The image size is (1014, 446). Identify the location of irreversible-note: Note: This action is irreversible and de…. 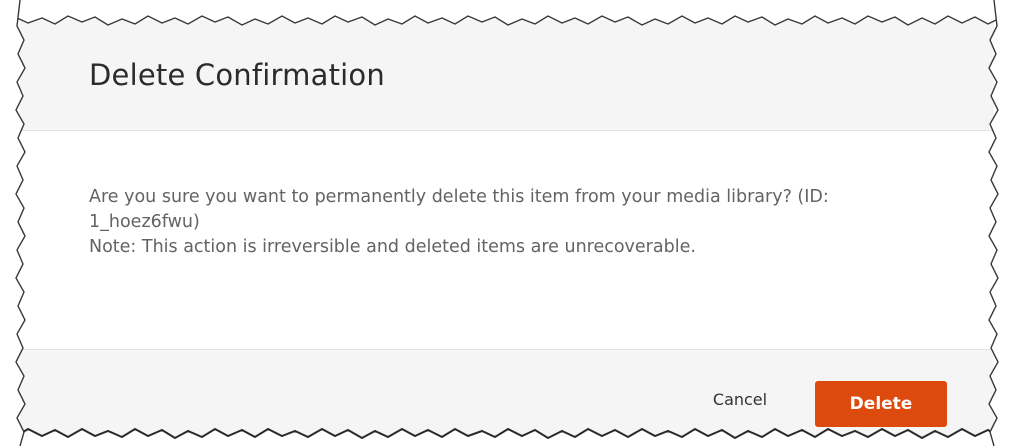
(392, 247).